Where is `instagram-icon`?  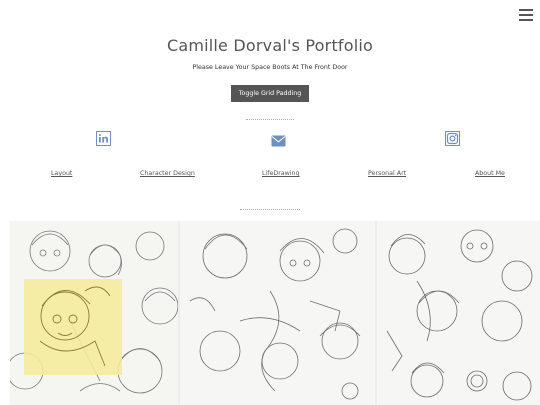
instagram-icon is located at coordinates (452, 138).